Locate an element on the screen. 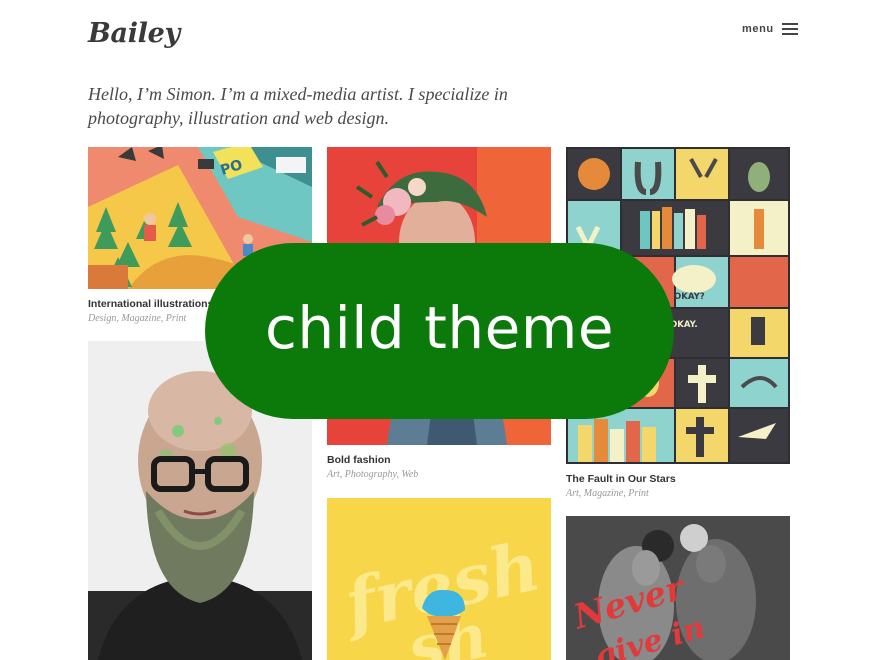  portfolio-item-categories: Art, Photography, Web is located at coordinates (373, 474).